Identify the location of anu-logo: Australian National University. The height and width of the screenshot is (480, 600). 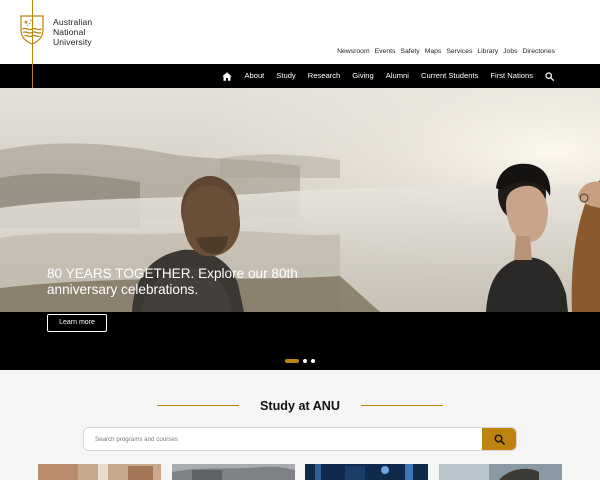
(56, 31).